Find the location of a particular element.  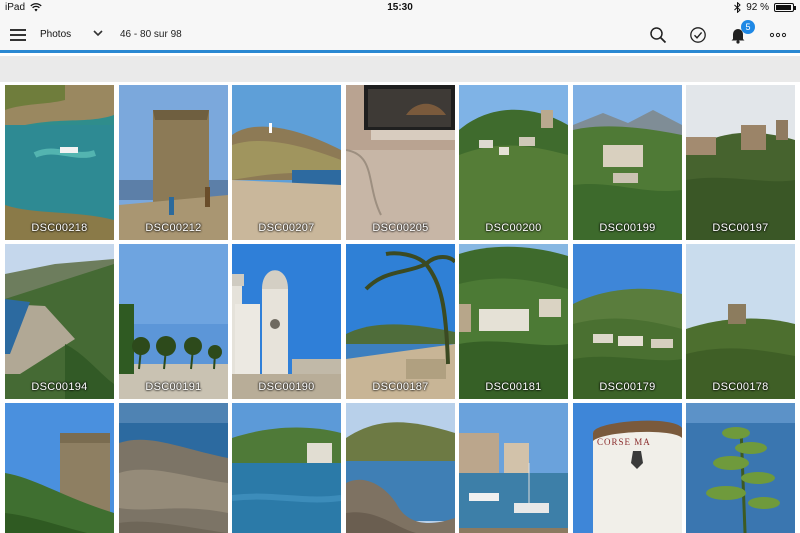

photo-caption: DSC00191 is located at coordinates (173, 387).